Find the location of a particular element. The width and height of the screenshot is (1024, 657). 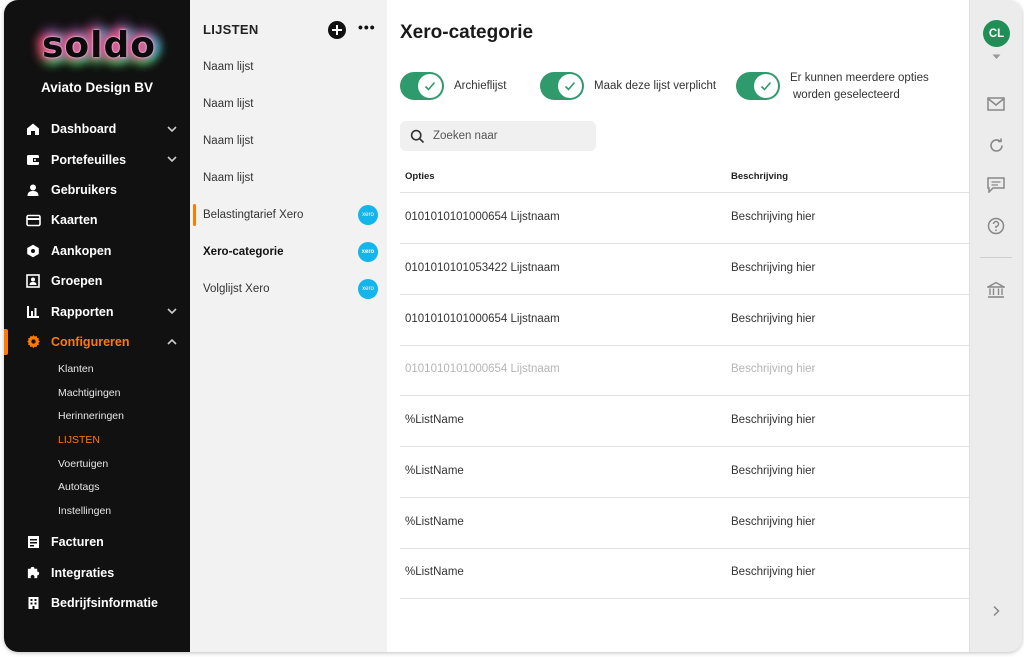

chat-icon is located at coordinates (996, 185).